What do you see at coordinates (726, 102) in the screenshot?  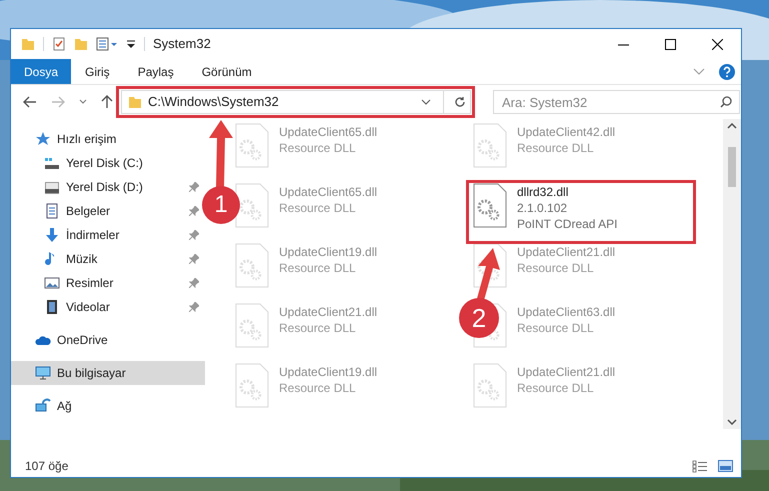 I see `search-icon` at bounding box center [726, 102].